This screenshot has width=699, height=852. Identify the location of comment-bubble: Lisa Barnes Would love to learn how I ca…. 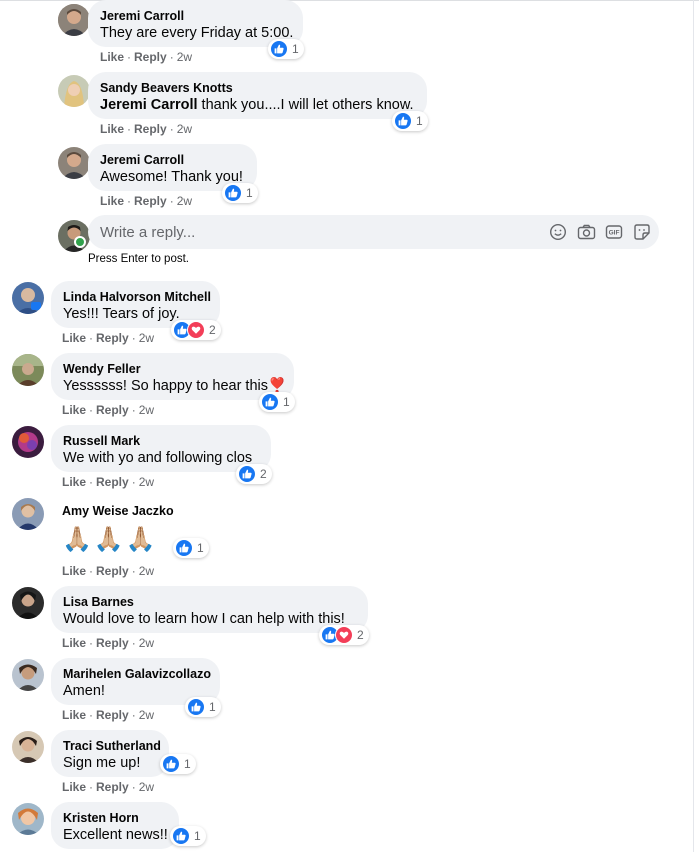
(209, 609).